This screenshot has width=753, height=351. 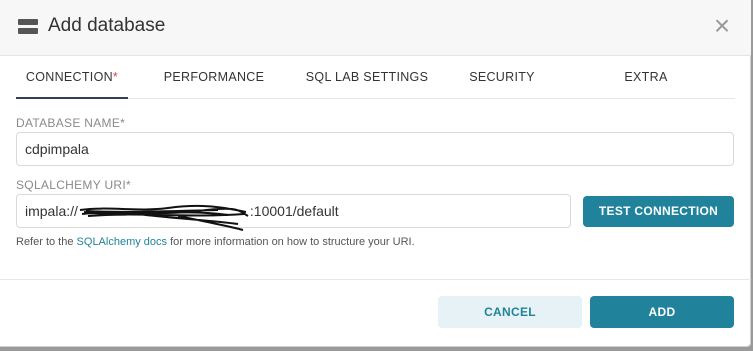 I want to click on database-name-label: DATABASE NAME*, so click(x=71, y=123).